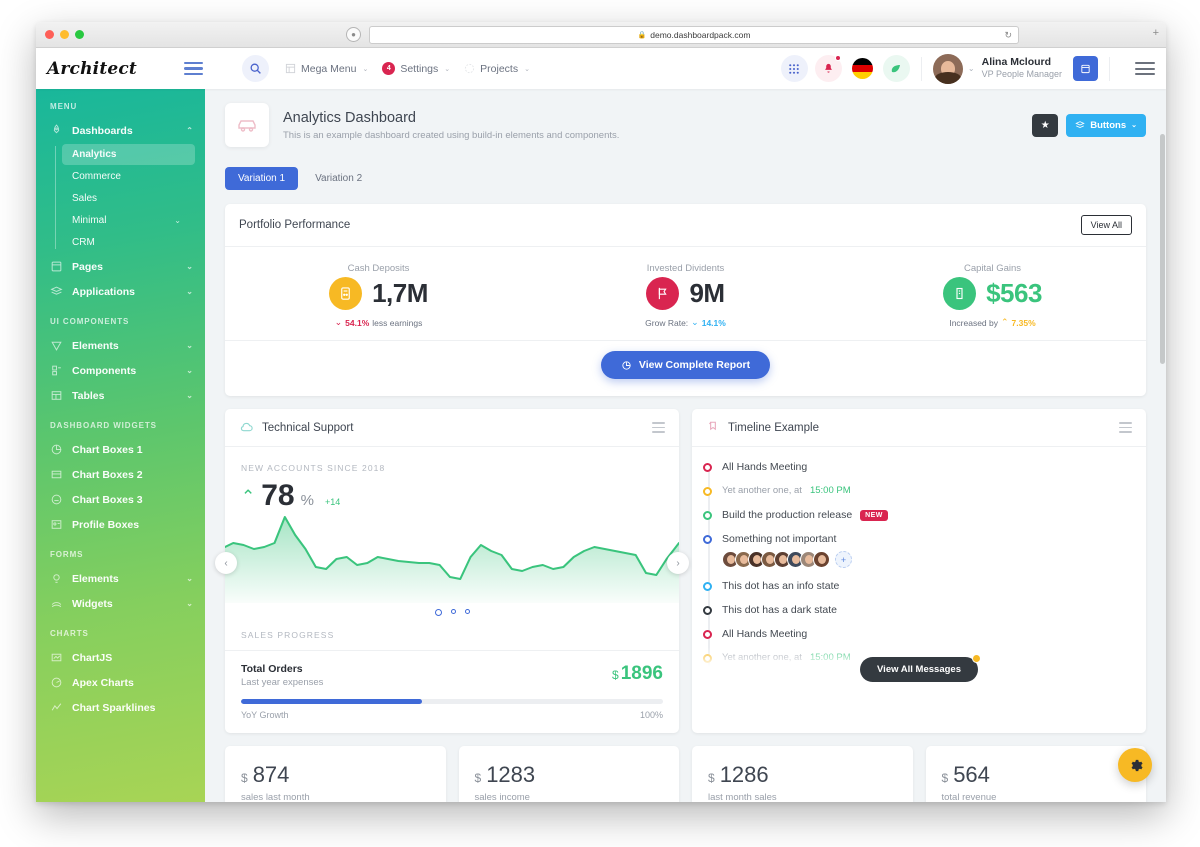  What do you see at coordinates (1045, 125) in the screenshot?
I see `favorite-star-button: ★` at bounding box center [1045, 125].